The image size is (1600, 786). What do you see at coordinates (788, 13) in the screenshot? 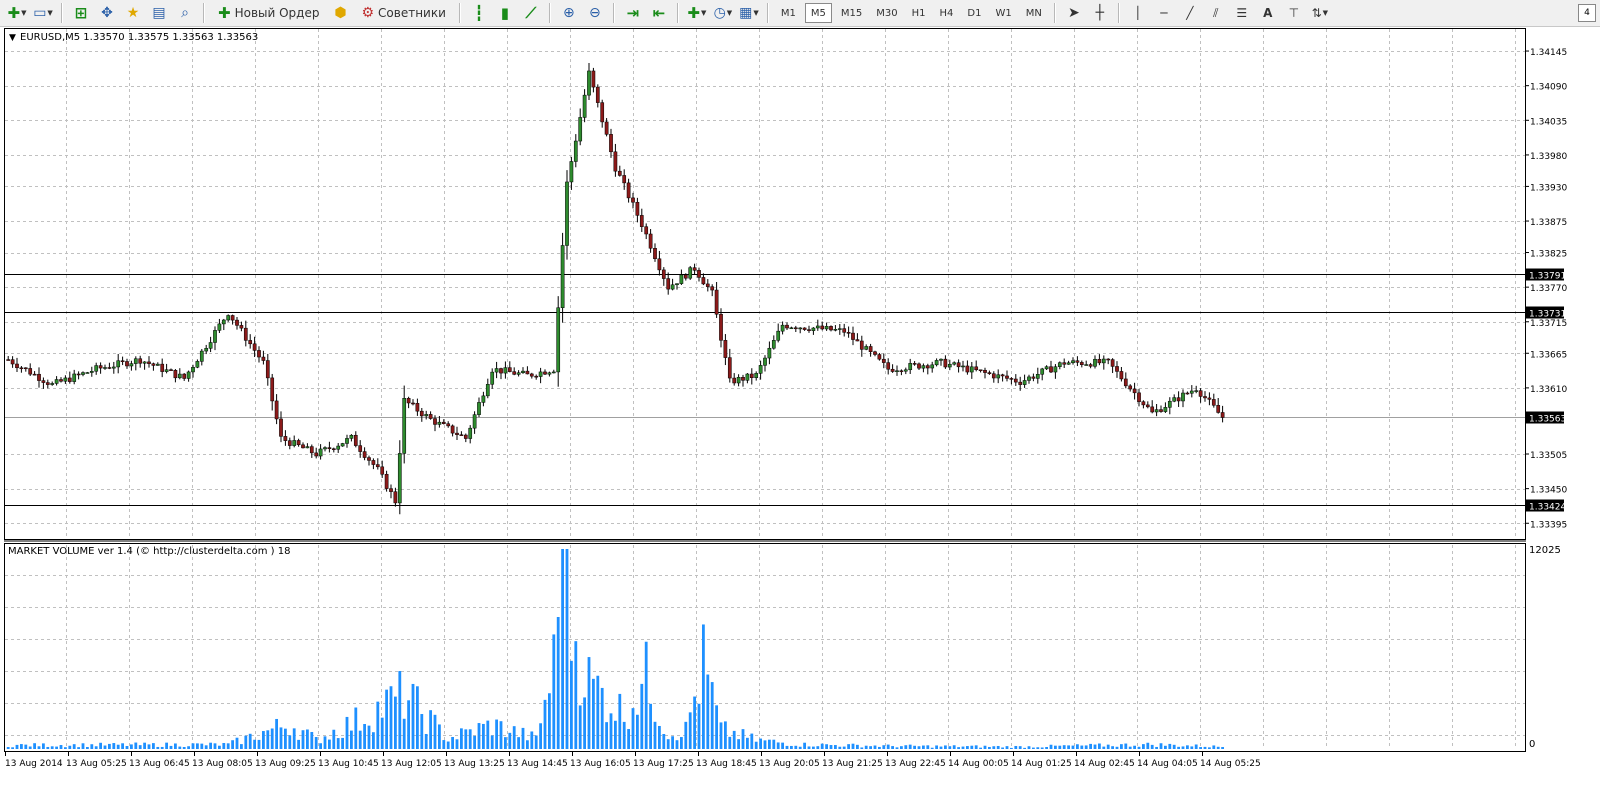
I see `timeframe-m1: M1` at bounding box center [788, 13].